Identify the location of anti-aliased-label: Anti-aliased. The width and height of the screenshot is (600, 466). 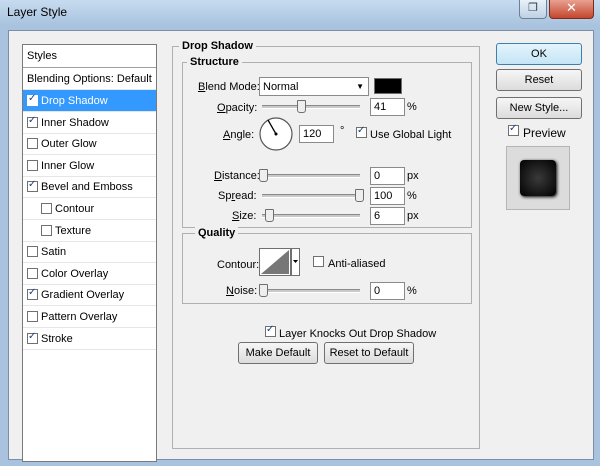
(357, 264).